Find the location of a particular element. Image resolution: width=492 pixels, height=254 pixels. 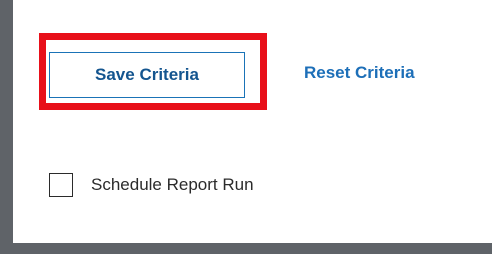

save-criteria-button: Save Criteria is located at coordinates (147, 75).